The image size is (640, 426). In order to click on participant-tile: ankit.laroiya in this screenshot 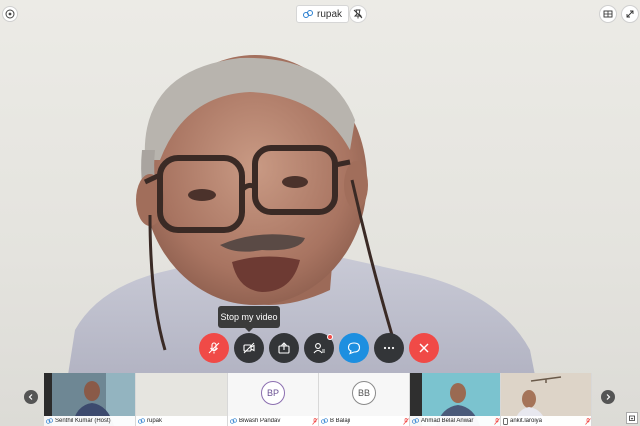, I will do `click(546, 399)`.